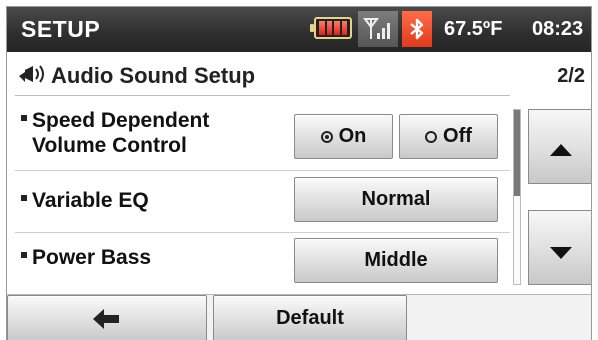 This screenshot has height=340, width=598. I want to click on setting-label-power-bass: Power Bass, so click(86, 257).